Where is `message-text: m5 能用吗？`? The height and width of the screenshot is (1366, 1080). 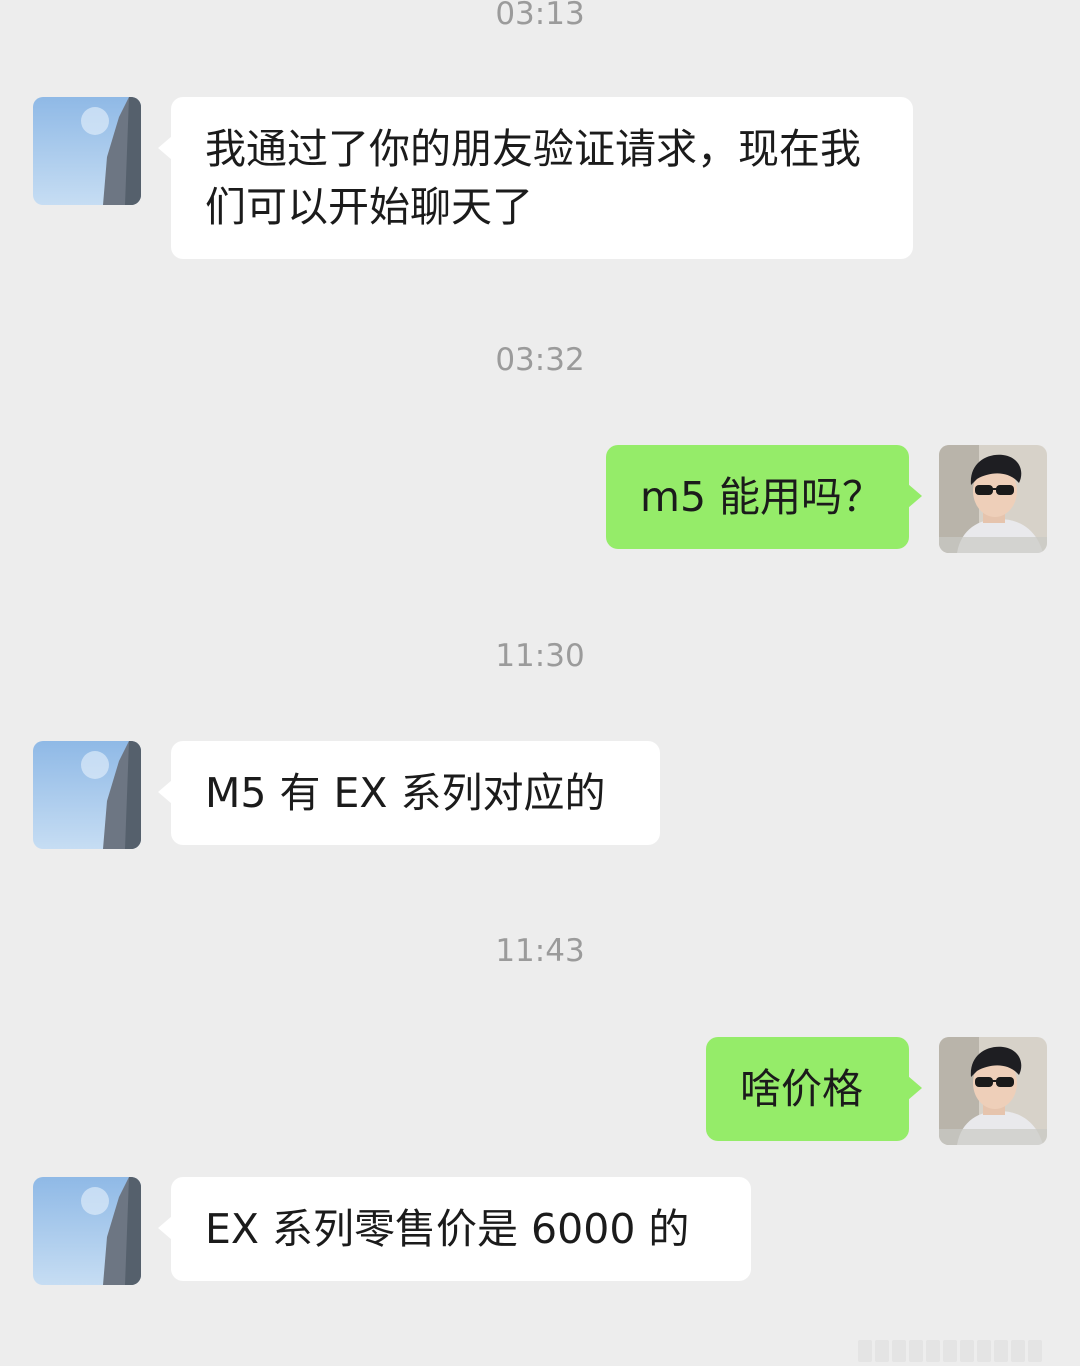
message-text: m5 能用吗？ is located at coordinates (762, 497).